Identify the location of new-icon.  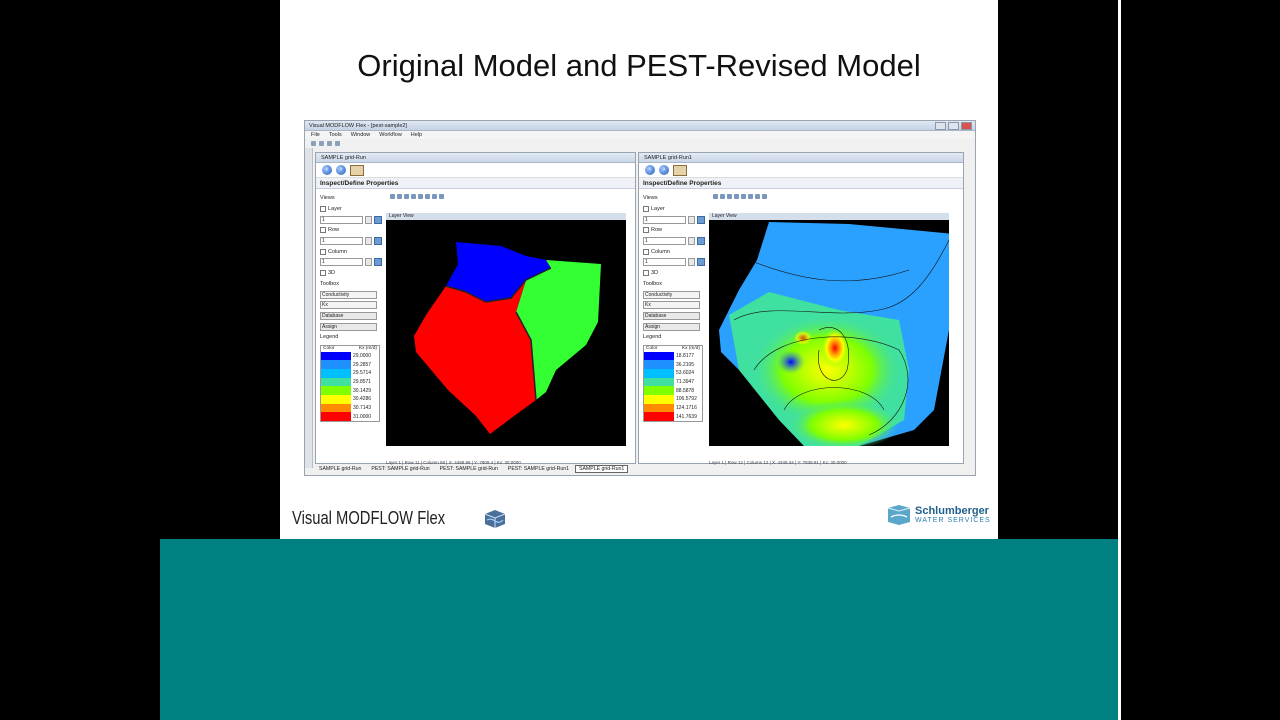
(313, 143).